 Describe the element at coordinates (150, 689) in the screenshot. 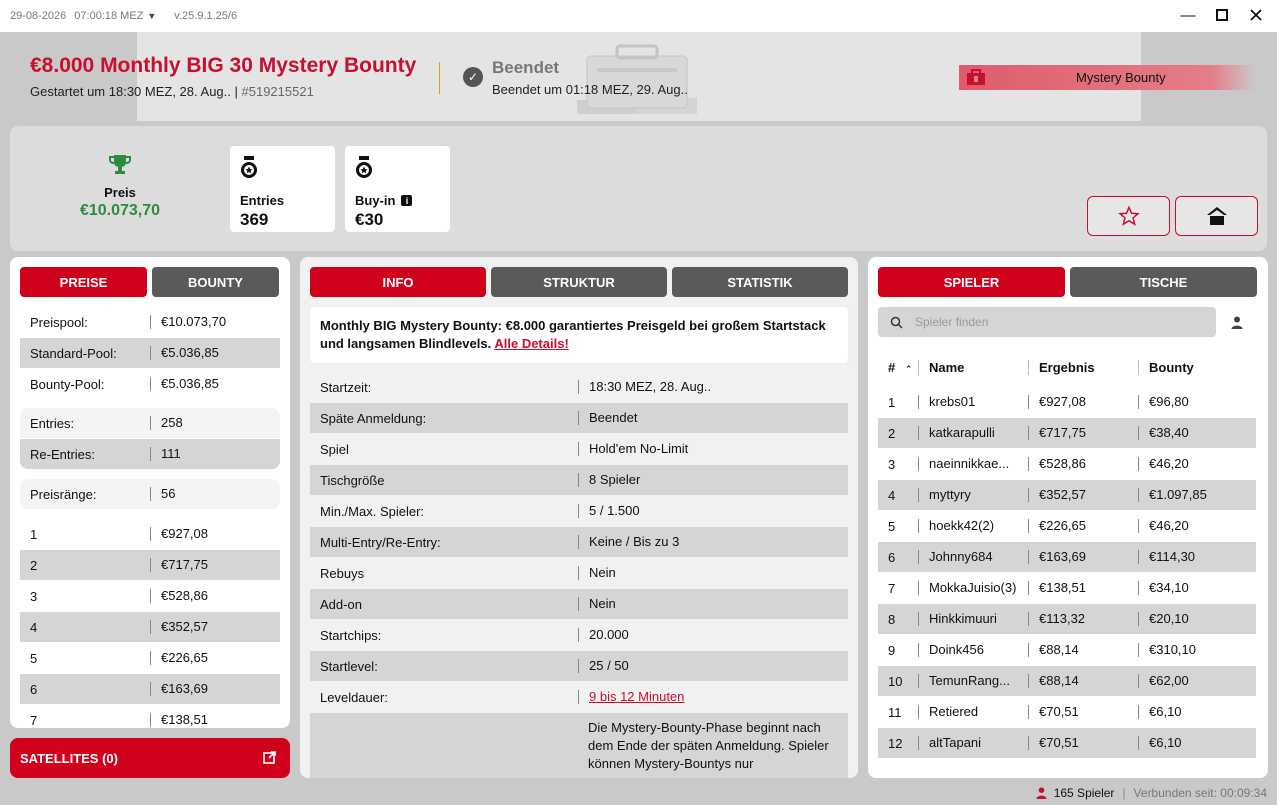

I see `prize-rank-row: 6 €163,69` at that location.